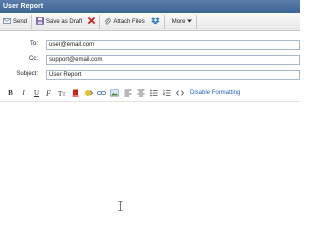 This screenshot has width=320, height=245. What do you see at coordinates (108, 22) in the screenshot?
I see `paperclip-icon` at bounding box center [108, 22].